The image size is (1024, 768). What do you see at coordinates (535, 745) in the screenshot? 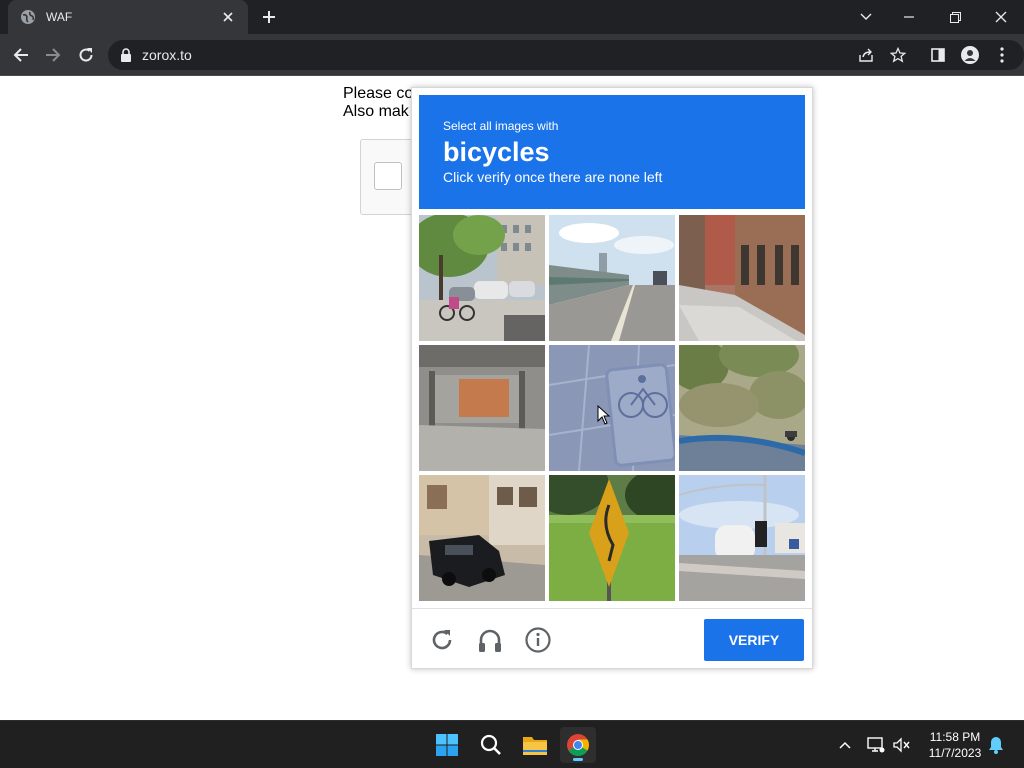
I see `file-explorer-icon` at bounding box center [535, 745].